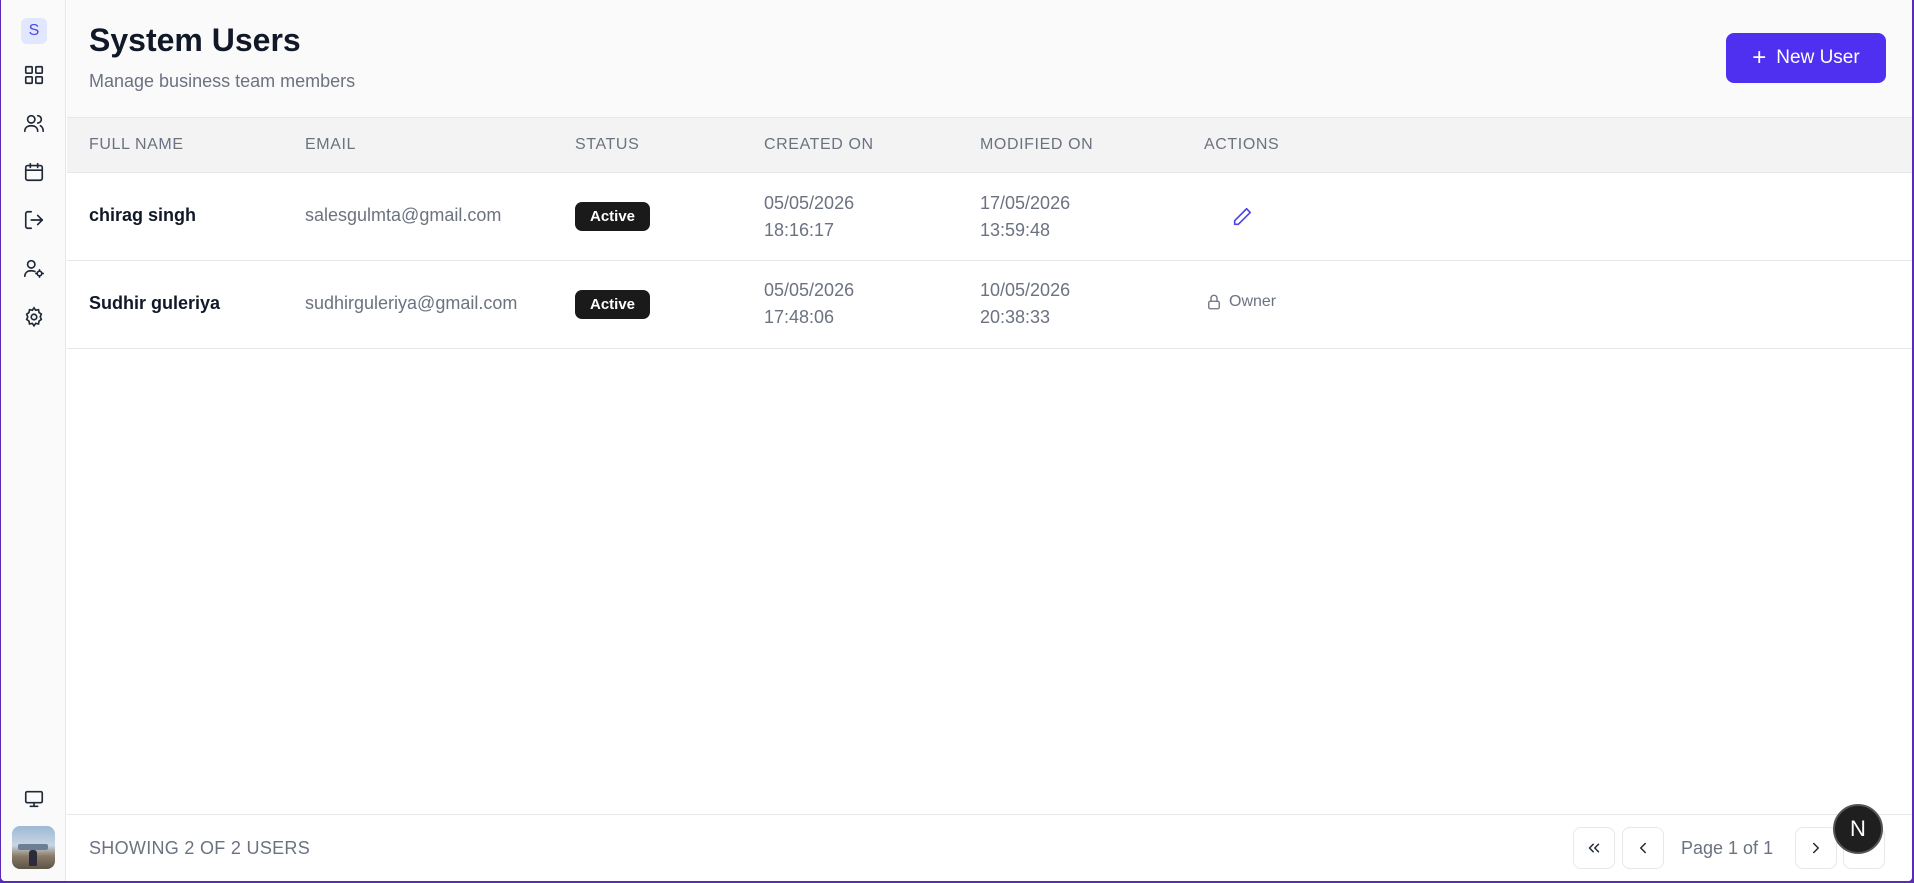 This screenshot has width=1914, height=883. I want to click on column-header-full-name: Full Name, so click(136, 145).